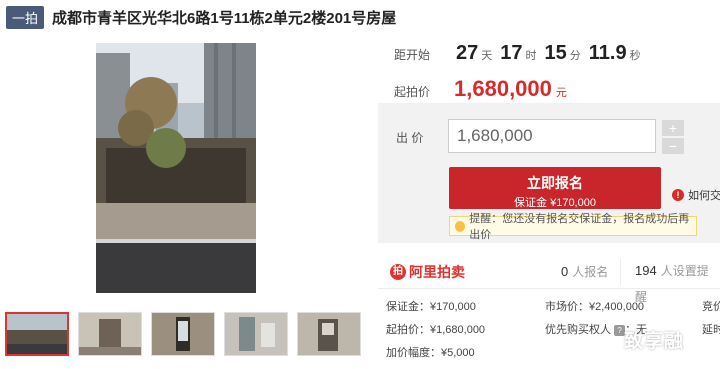 The width and height of the screenshot is (720, 369). Describe the element at coordinates (436, 330) in the screenshot. I see `start-price-info: 起拍价：¥1,680,000` at that location.